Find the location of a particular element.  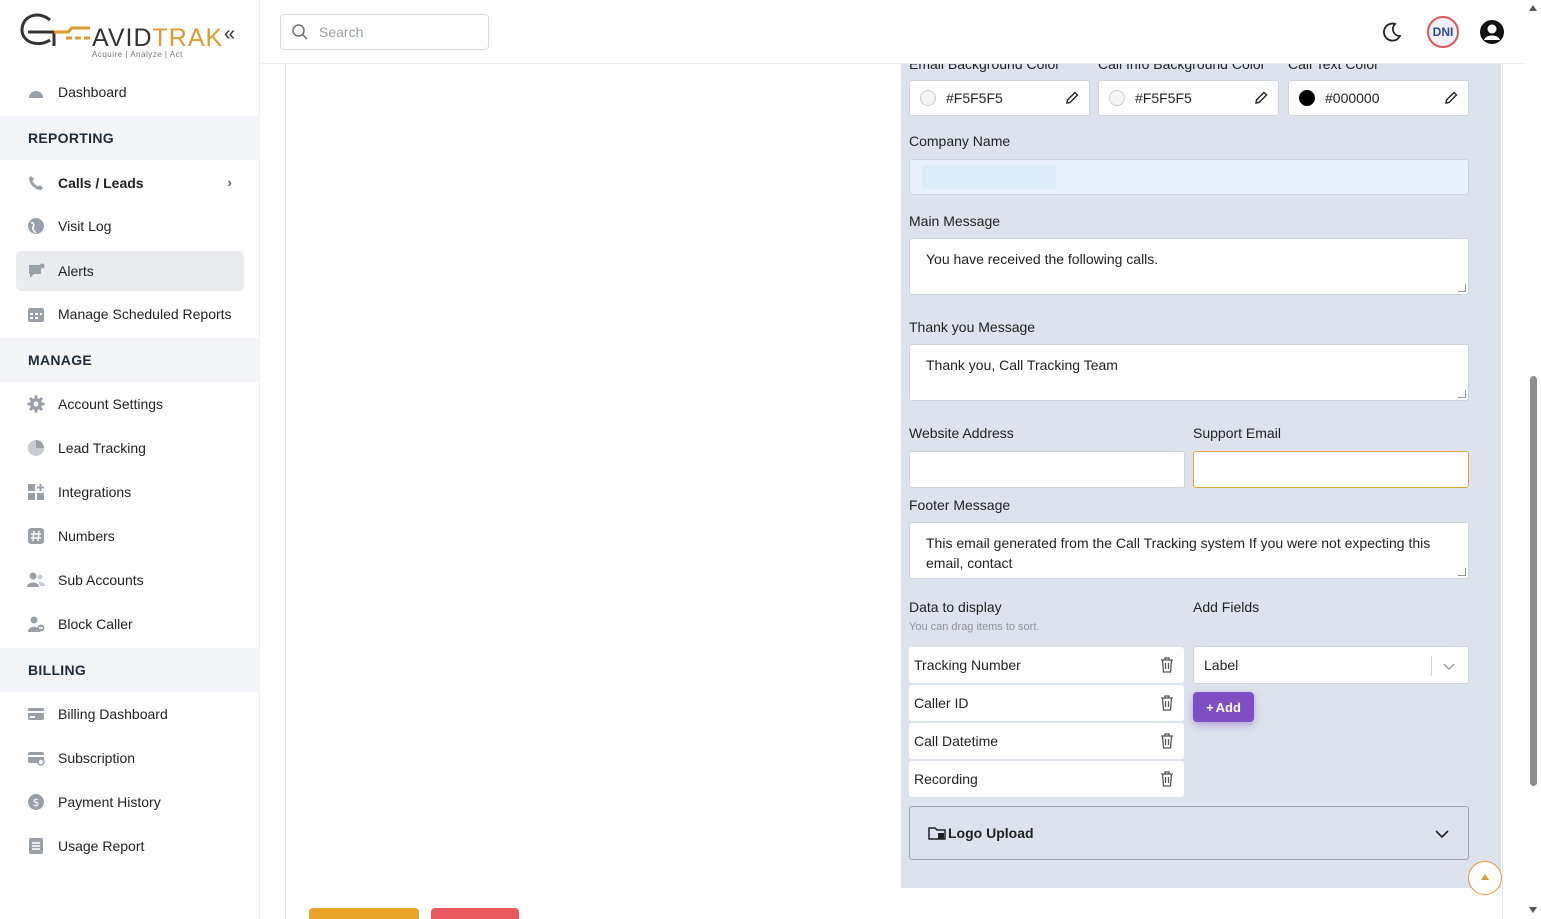

company-name-input is located at coordinates (1189, 177).